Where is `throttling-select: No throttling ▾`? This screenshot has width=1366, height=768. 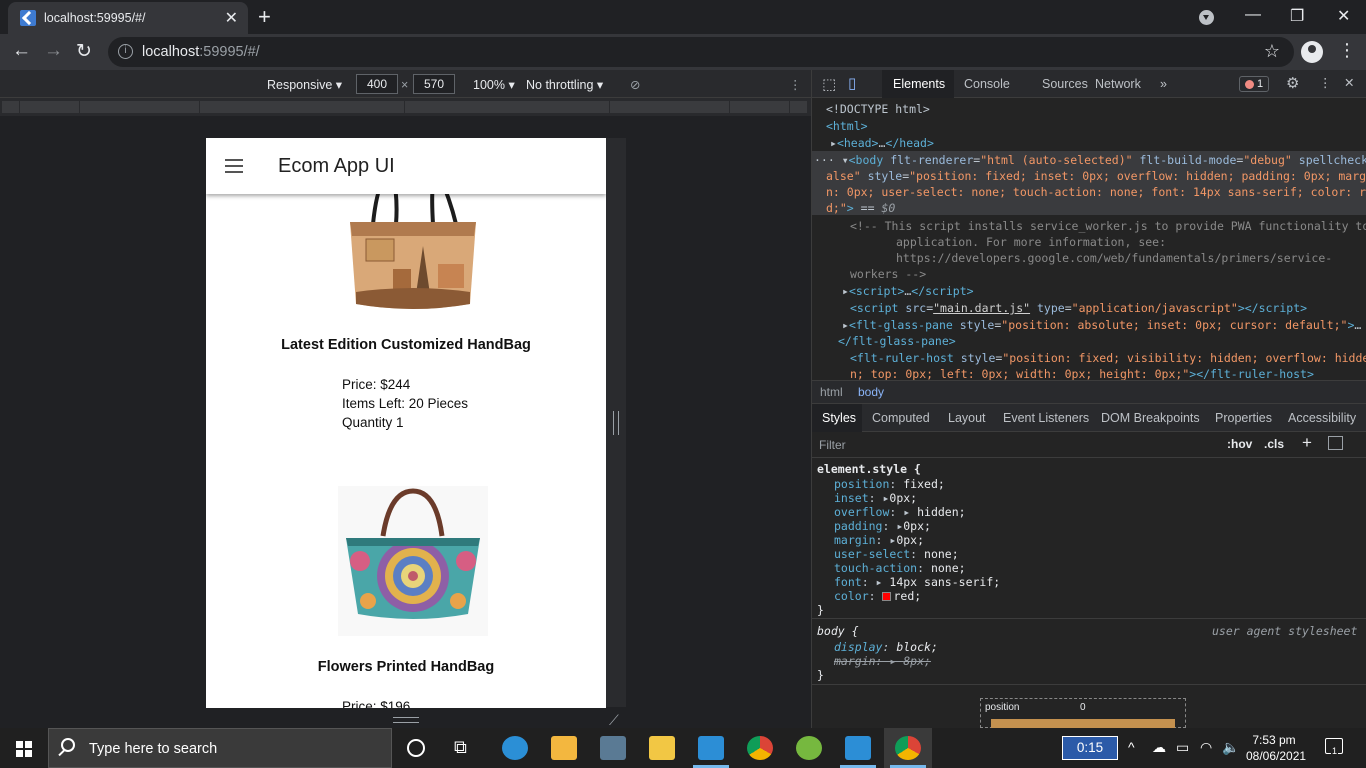 throttling-select: No throttling ▾ is located at coordinates (564, 84).